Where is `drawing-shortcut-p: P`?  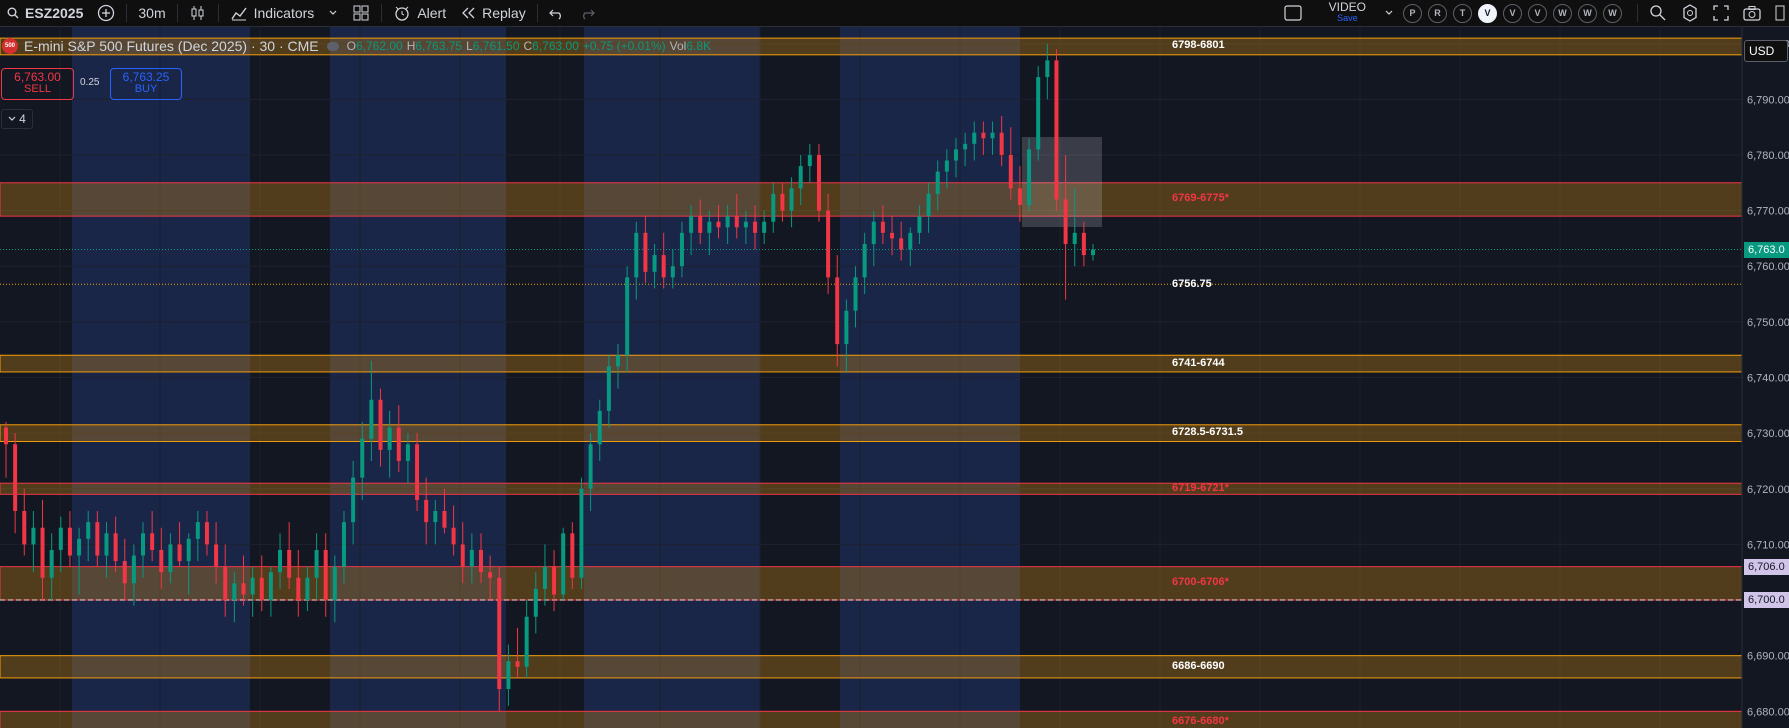 drawing-shortcut-p: P is located at coordinates (1412, 13).